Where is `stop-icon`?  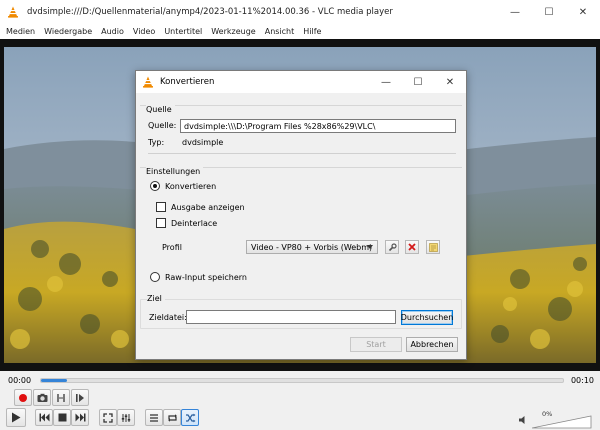 stop-icon is located at coordinates (62, 417).